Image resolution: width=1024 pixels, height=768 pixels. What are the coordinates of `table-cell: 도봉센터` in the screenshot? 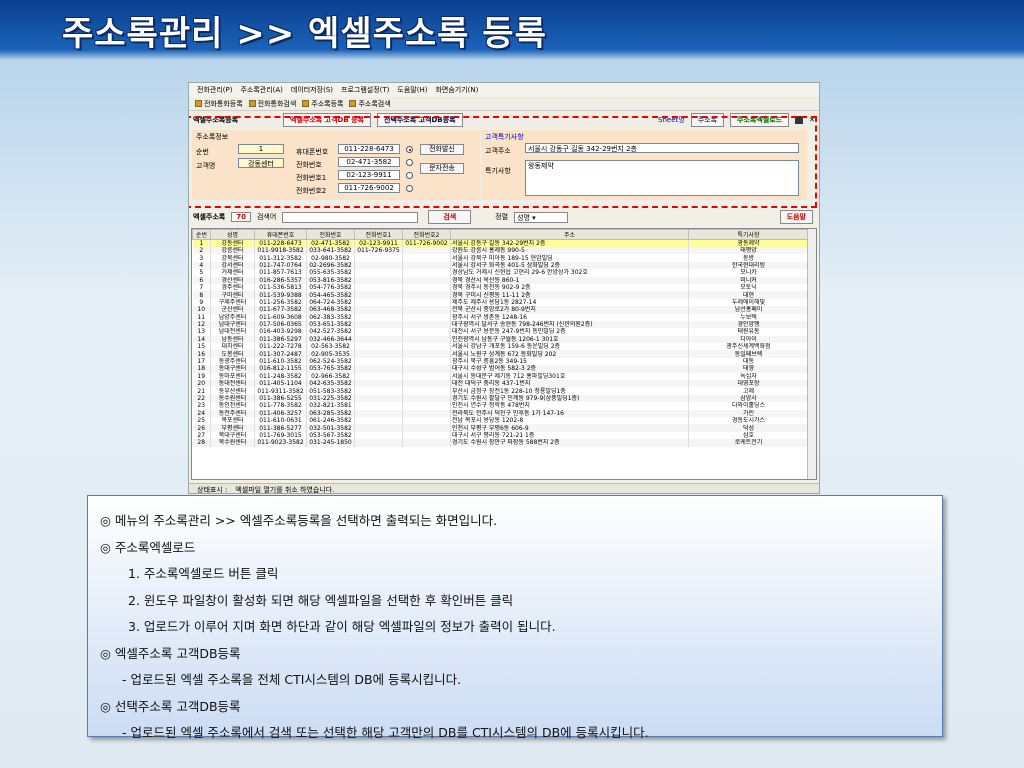 It's located at (232, 354).